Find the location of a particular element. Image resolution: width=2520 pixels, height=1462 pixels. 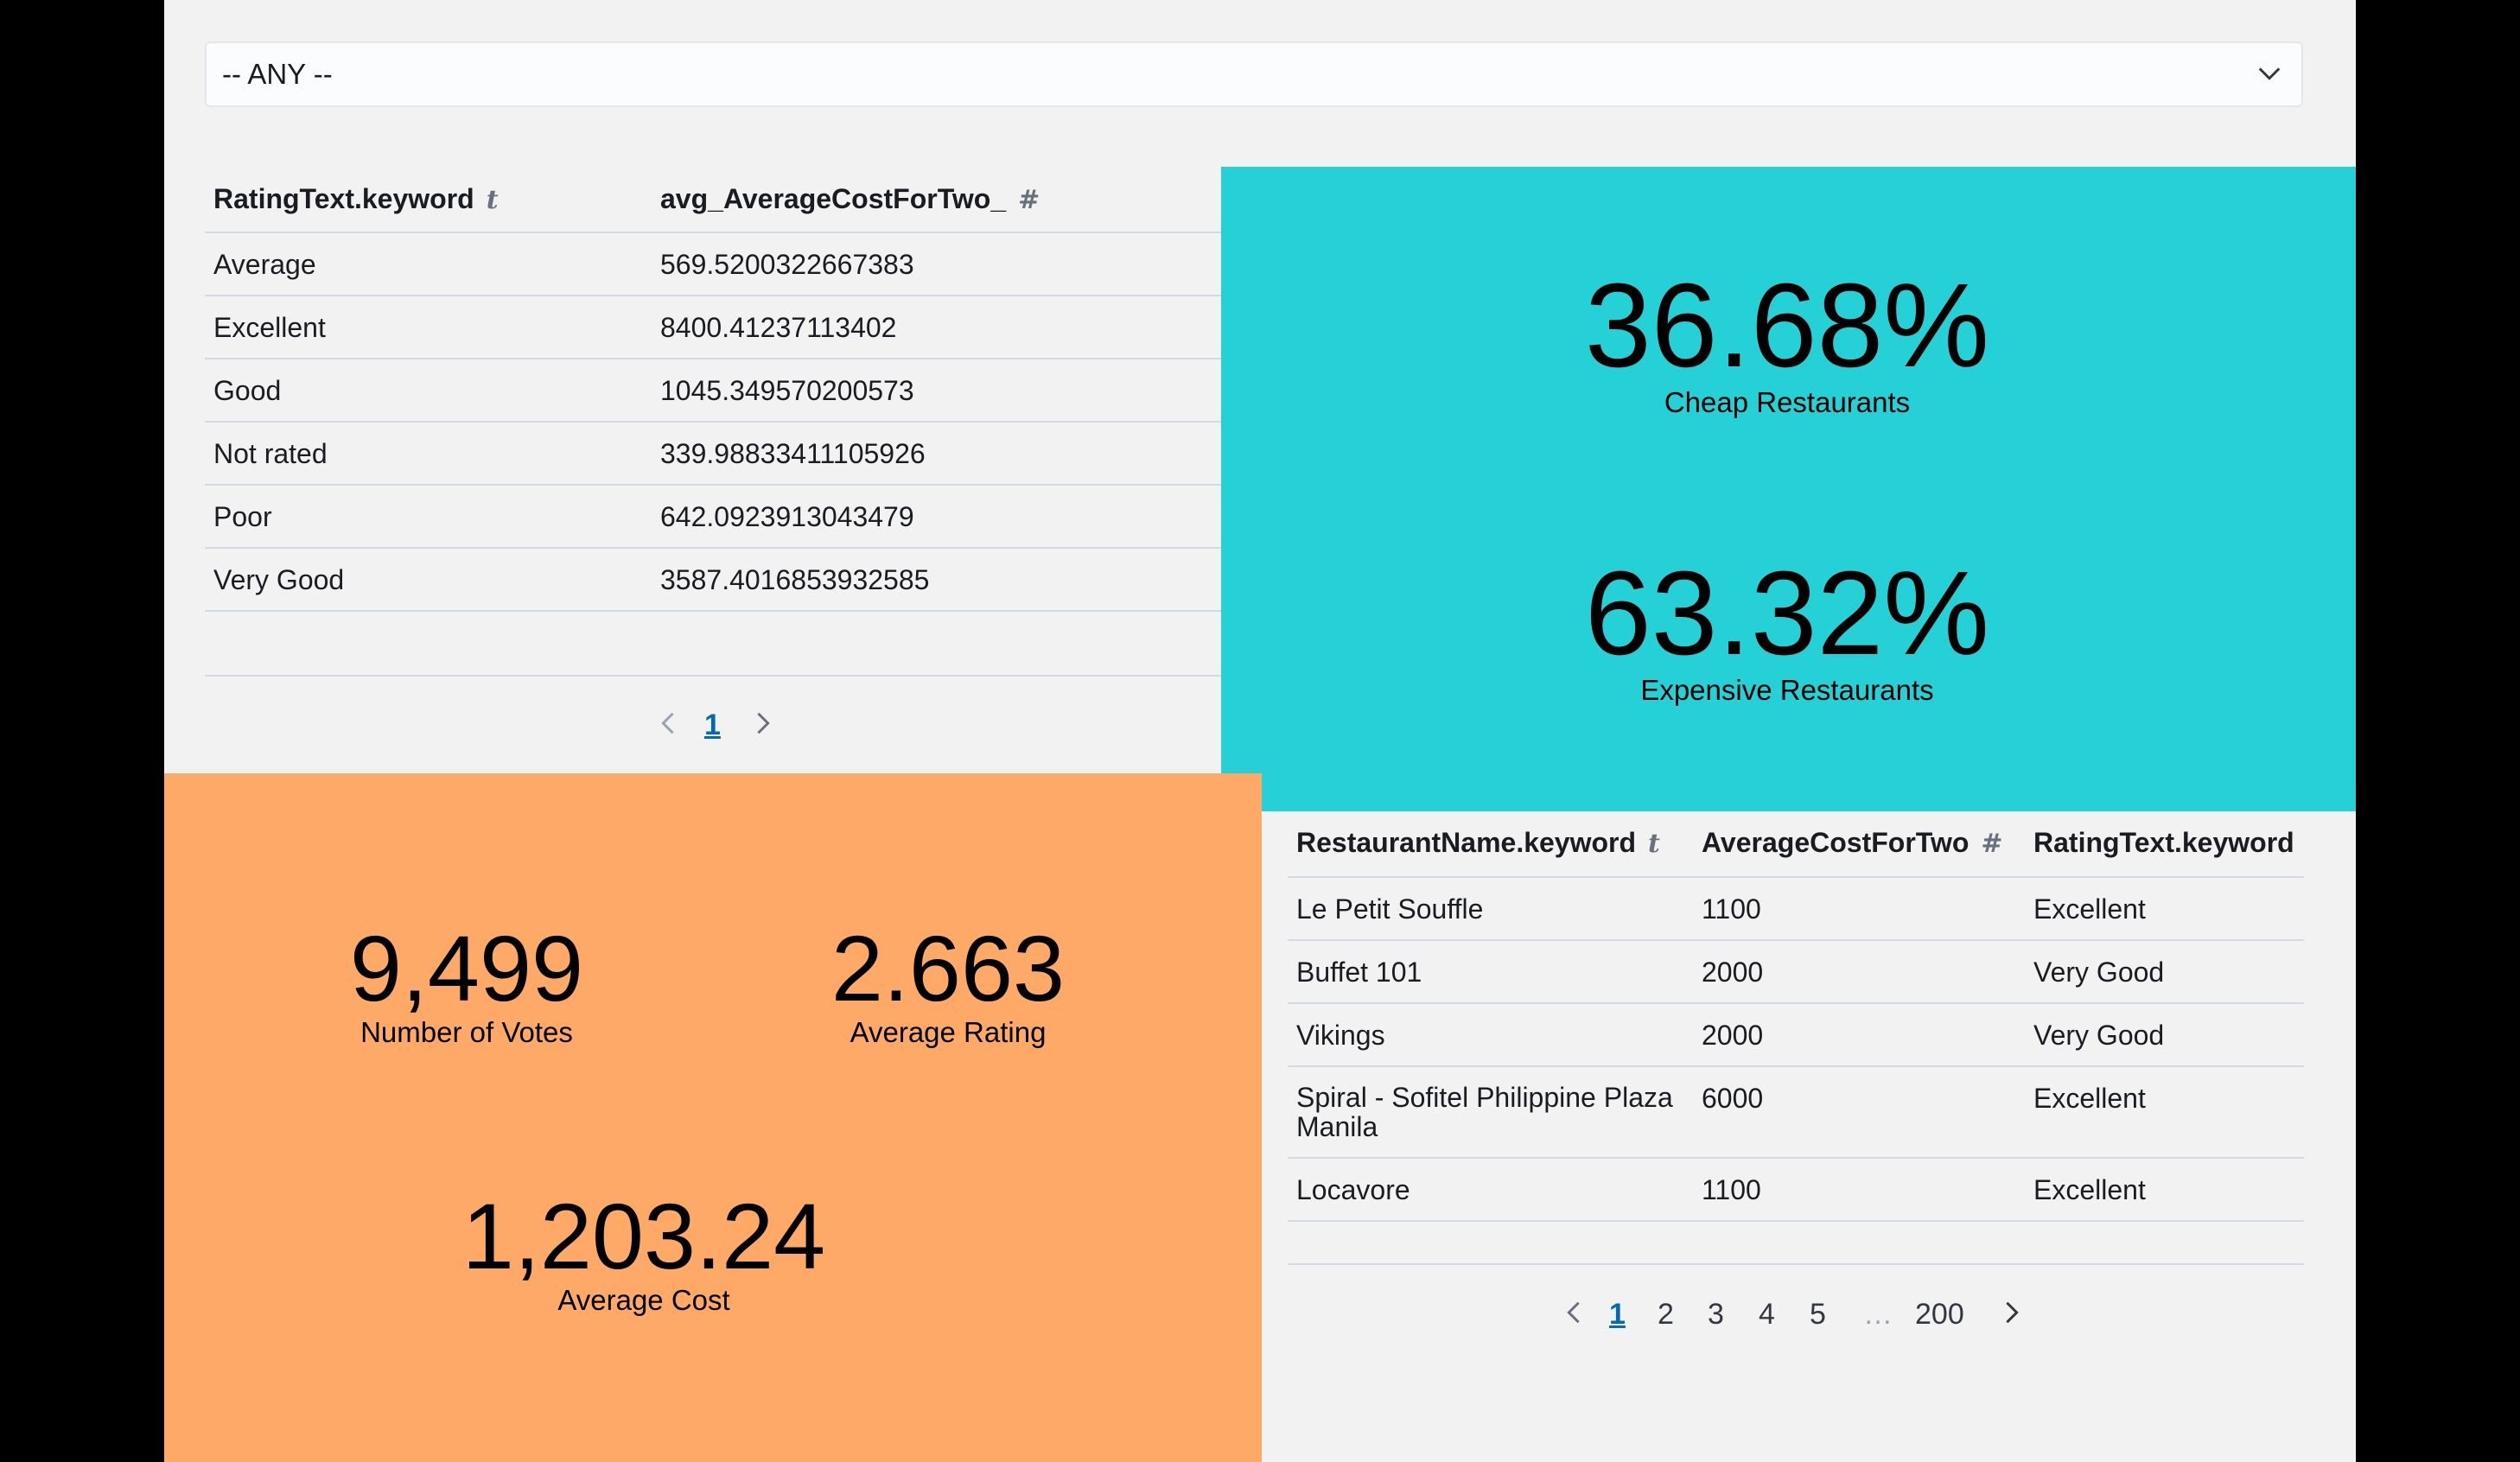

cell-avg-cost: 3587.4016853932585 is located at coordinates (795, 579).